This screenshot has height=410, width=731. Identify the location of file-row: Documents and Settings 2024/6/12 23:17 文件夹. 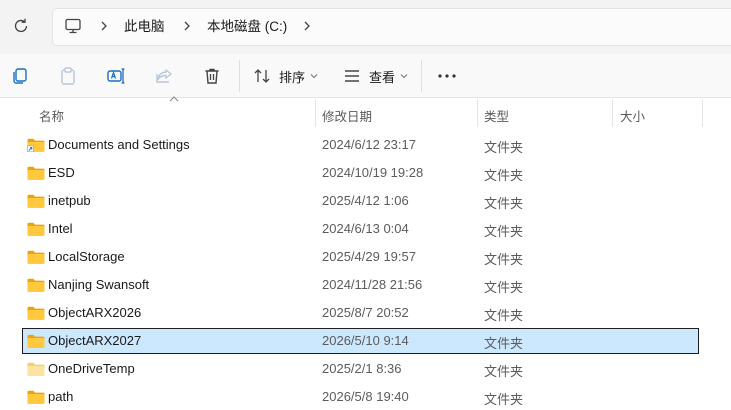
(360, 145).